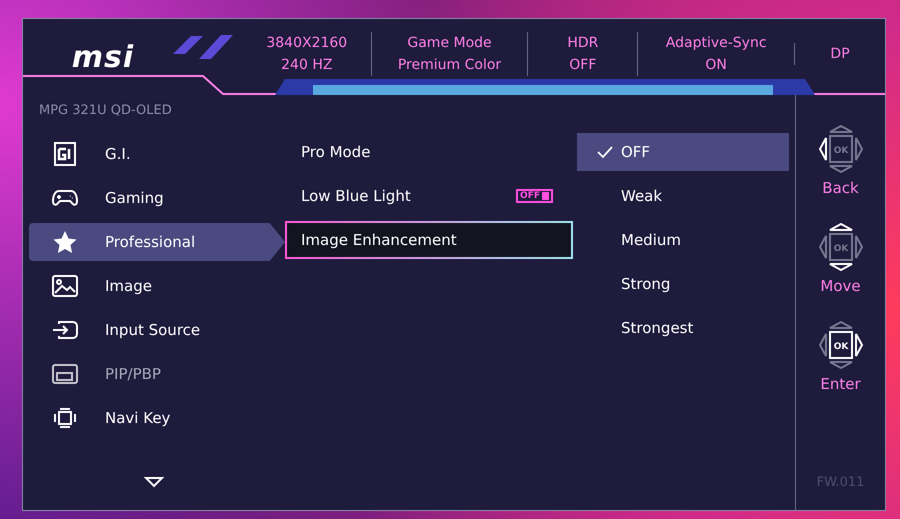  I want to click on gi-logo-icon, so click(65, 154).